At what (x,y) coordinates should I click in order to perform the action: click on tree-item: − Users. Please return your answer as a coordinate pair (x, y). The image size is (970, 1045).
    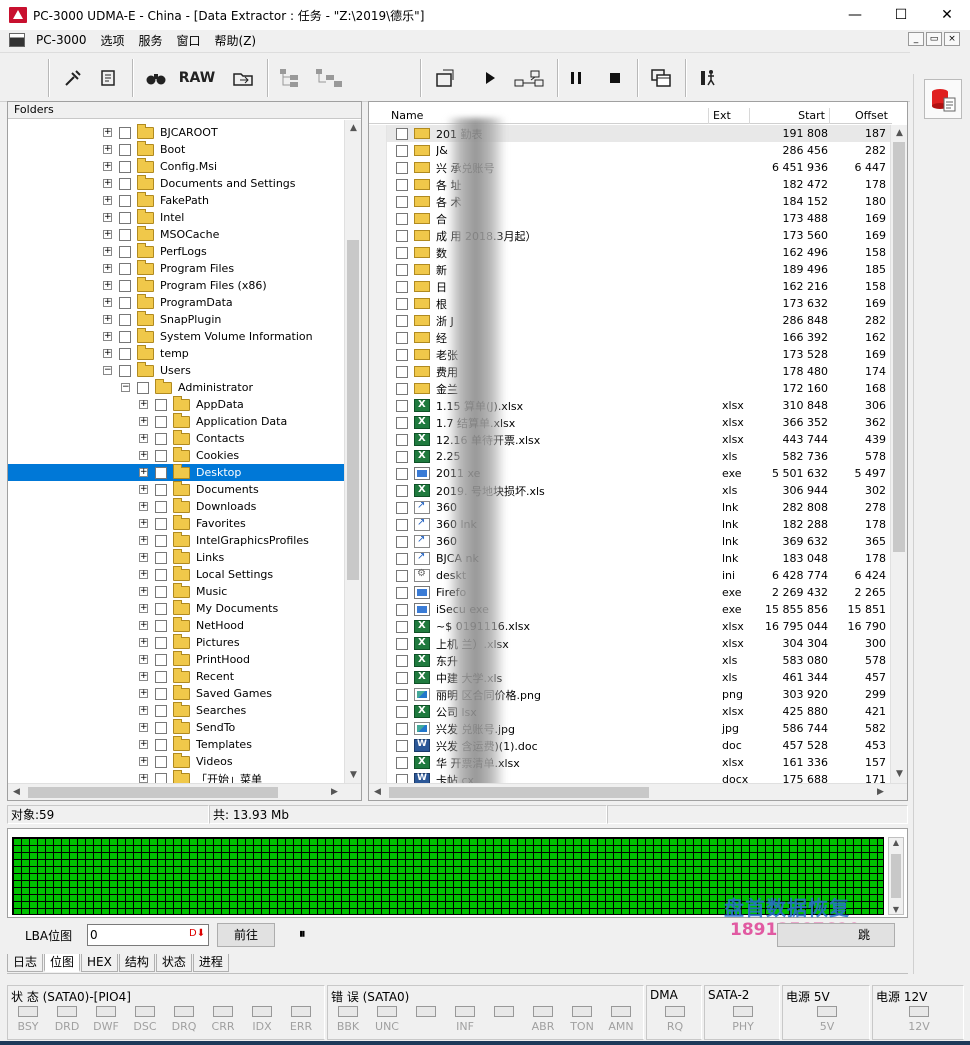
    Looking at the image, I should click on (176, 370).